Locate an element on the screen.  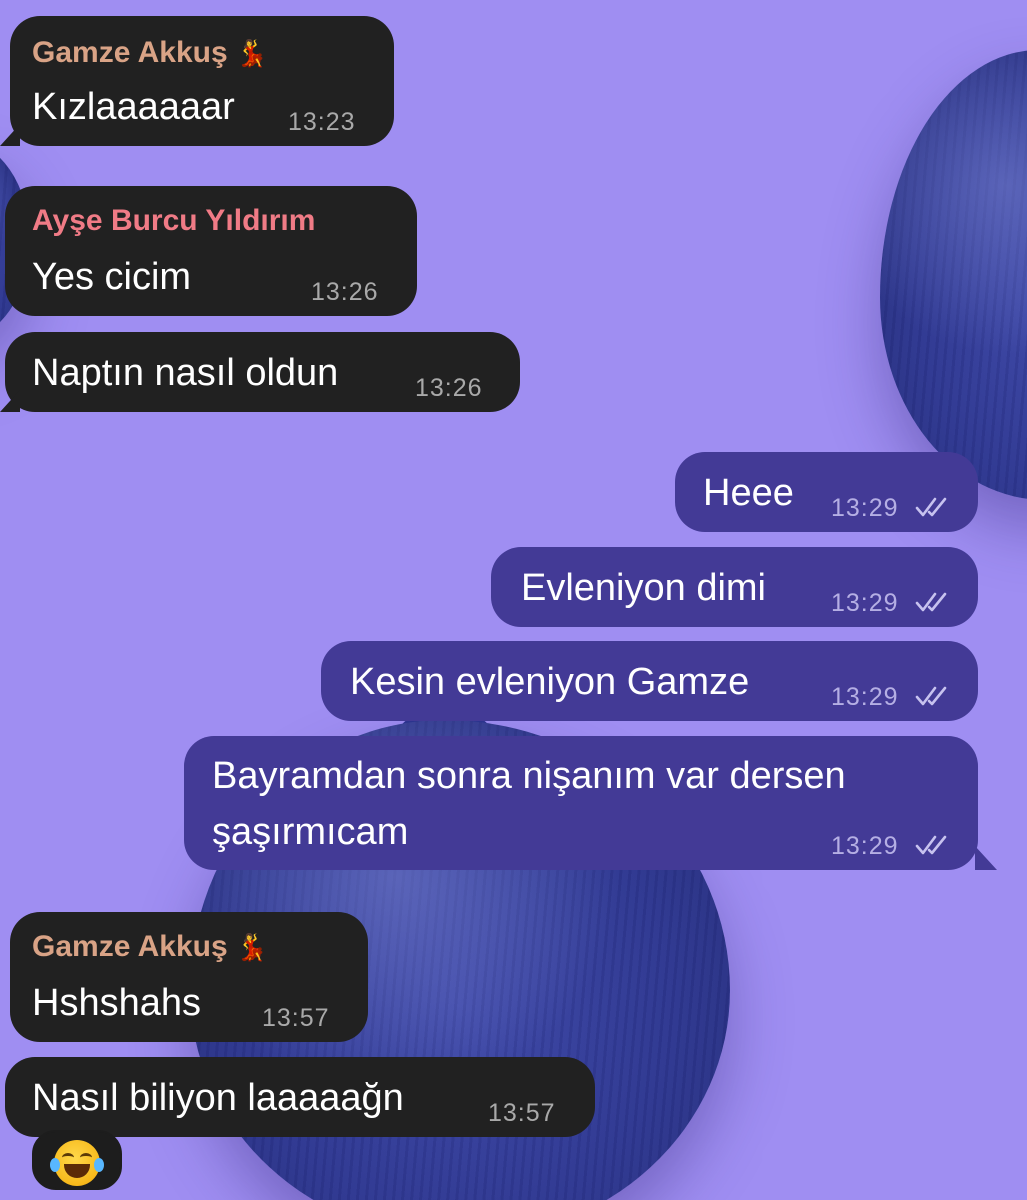
message-bubble: Nasıl biliyon laaaaağn 13:57 is located at coordinates (300, 1097).